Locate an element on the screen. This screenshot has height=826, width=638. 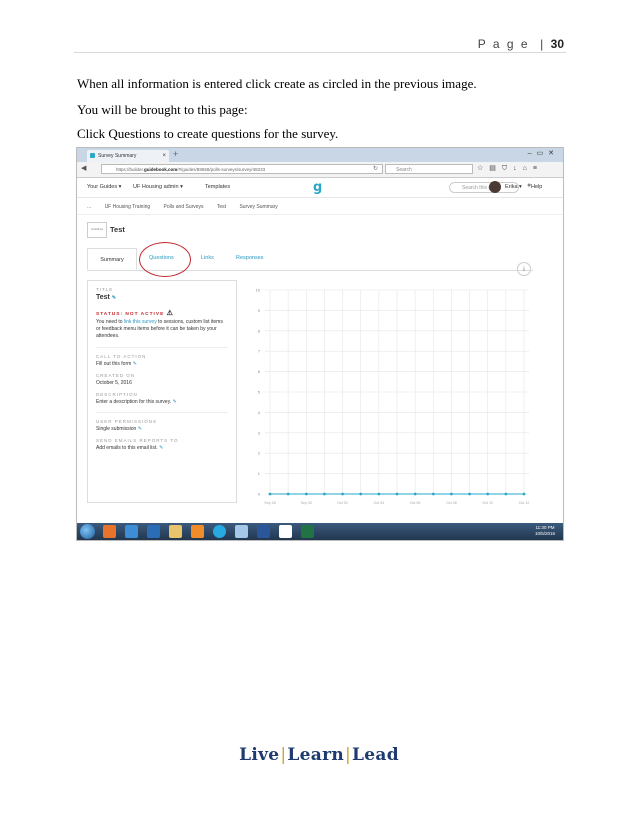
download-icon: ⤓ is located at coordinates (524, 269).